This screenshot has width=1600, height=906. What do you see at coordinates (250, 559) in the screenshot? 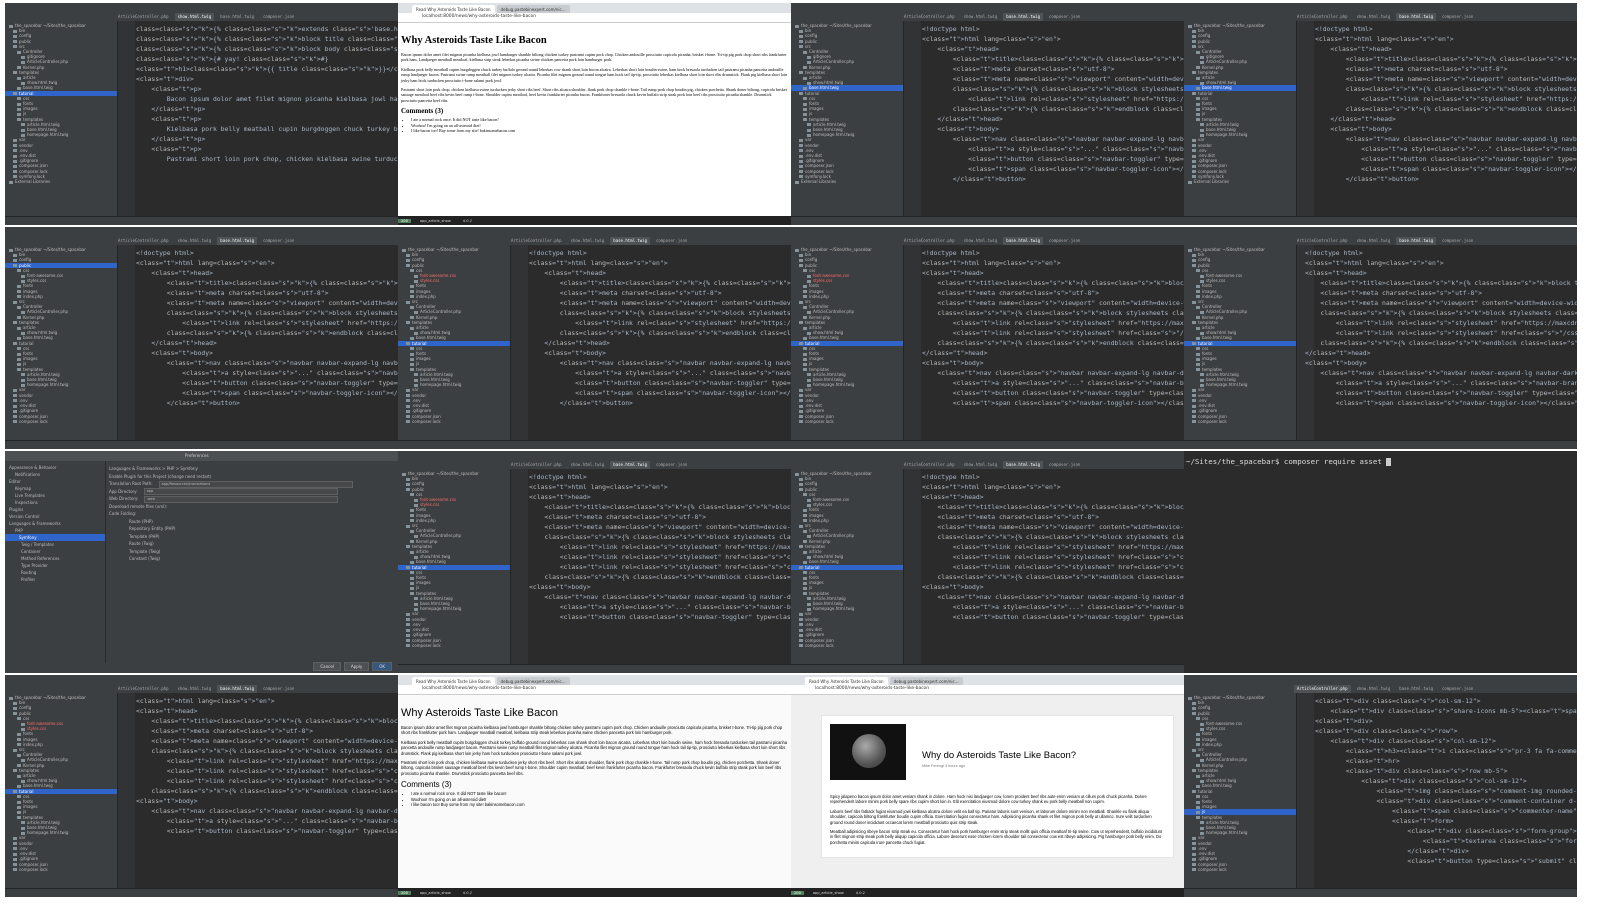
I see `settings-row: Constant (Twig)` at bounding box center [250, 559].